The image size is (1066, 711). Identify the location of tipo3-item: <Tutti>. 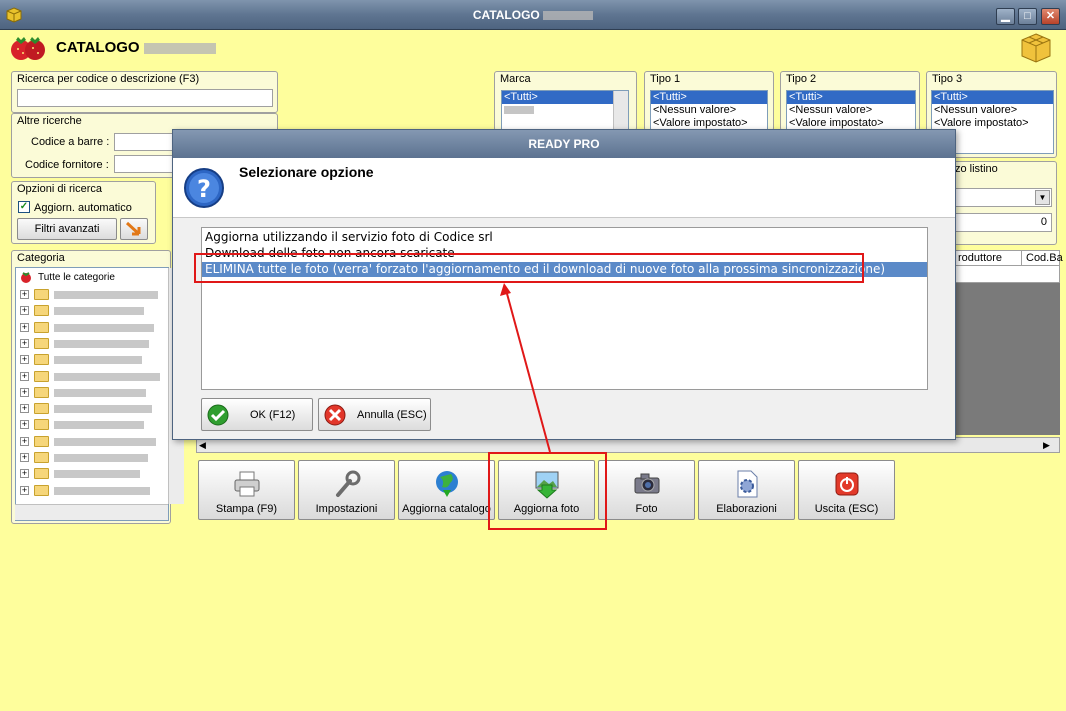
(992, 97).